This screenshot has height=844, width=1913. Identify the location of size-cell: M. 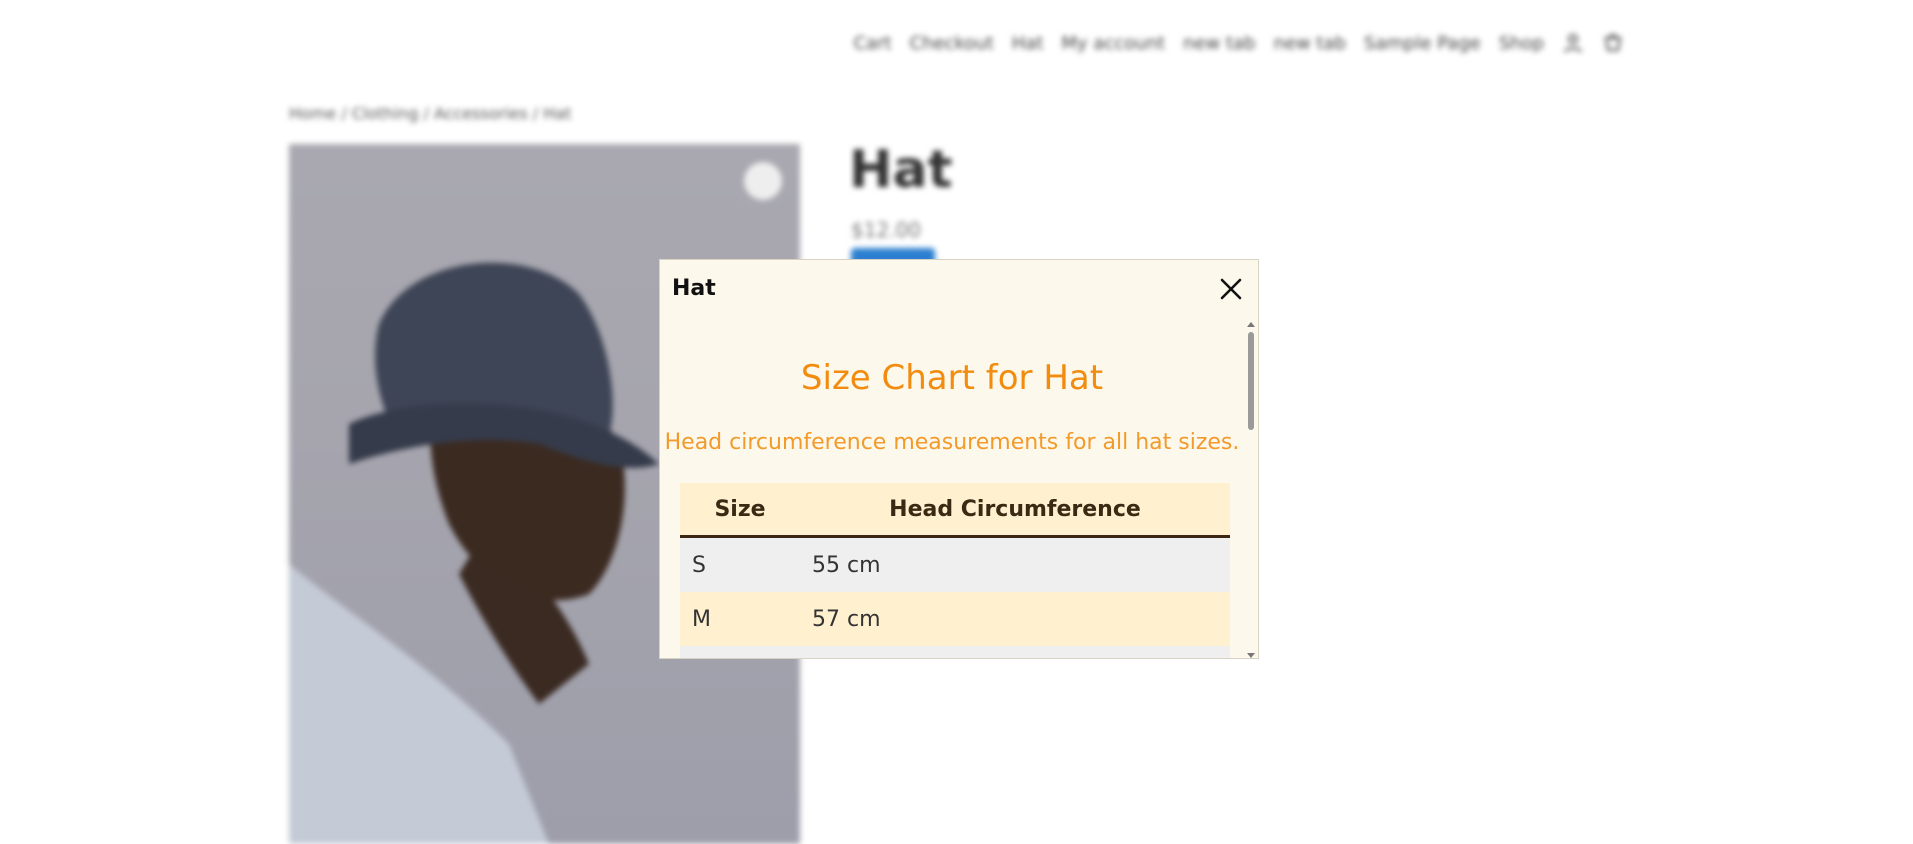
(740, 619).